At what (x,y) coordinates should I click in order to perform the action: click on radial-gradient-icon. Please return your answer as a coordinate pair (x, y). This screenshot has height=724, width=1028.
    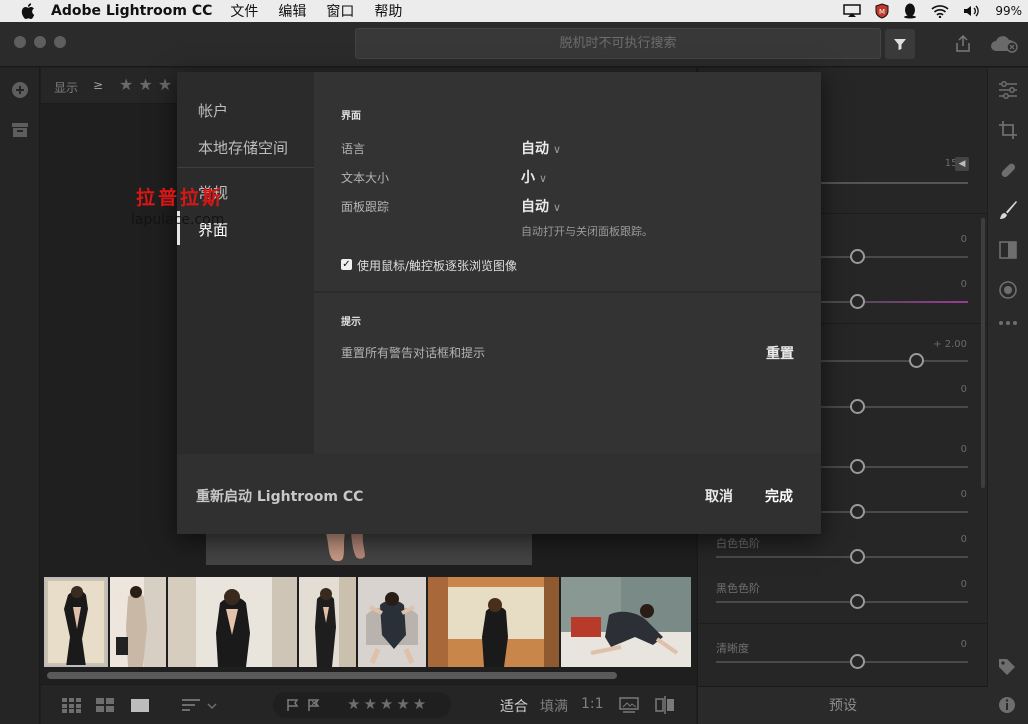
    Looking at the image, I should click on (1008, 290).